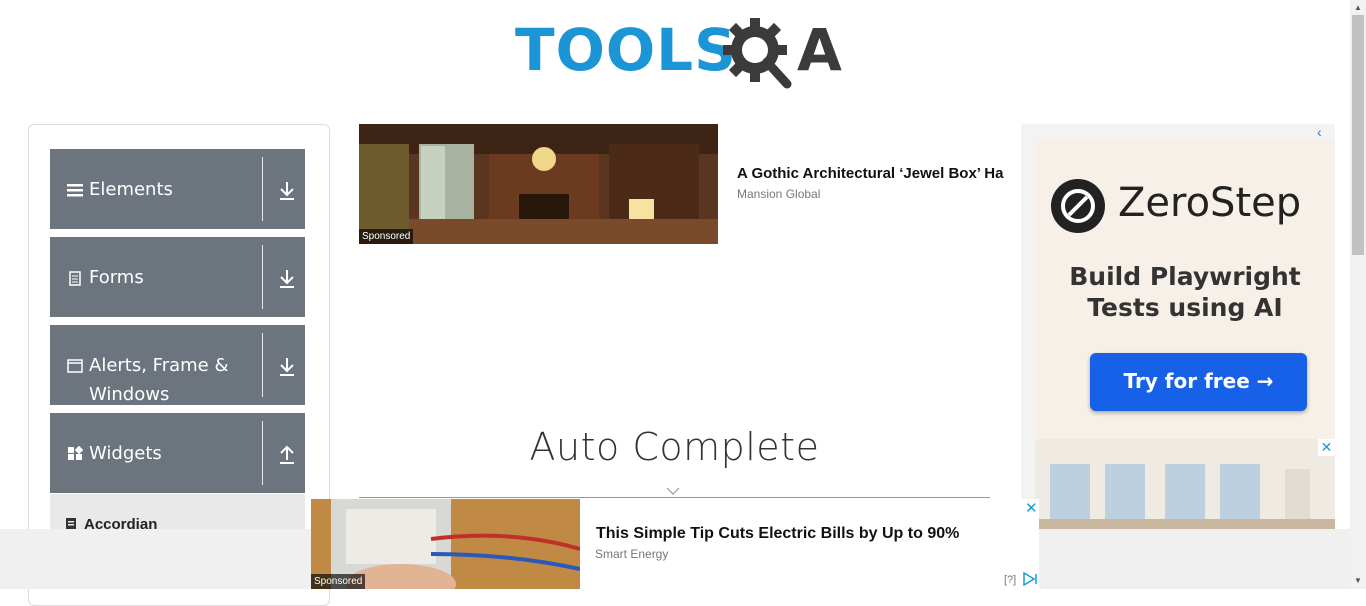  What do you see at coordinates (1185, 484) in the screenshot?
I see `ad-room-image` at bounding box center [1185, 484].